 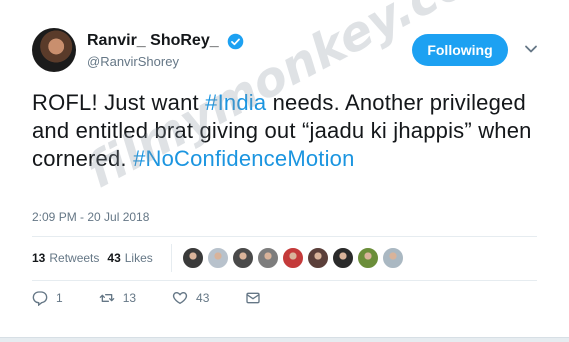 I want to click on liker-avatars, so click(x=294, y=258).